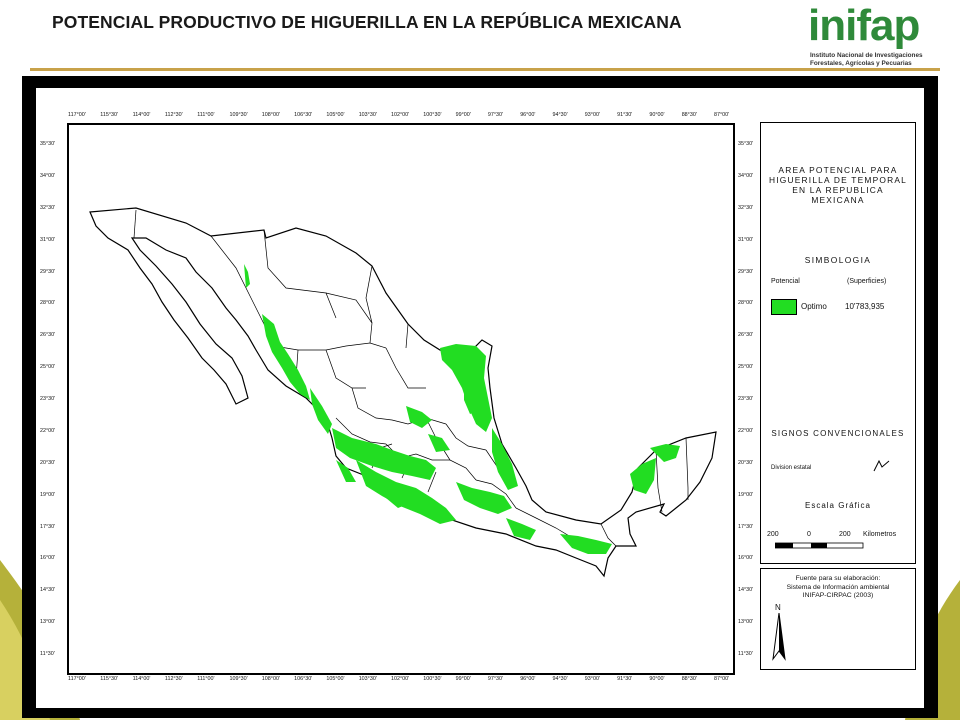 Image resolution: width=960 pixels, height=720 pixels. Describe the element at coordinates (746, 239) in the screenshot. I see `right-tick-label: 31°00'` at that location.